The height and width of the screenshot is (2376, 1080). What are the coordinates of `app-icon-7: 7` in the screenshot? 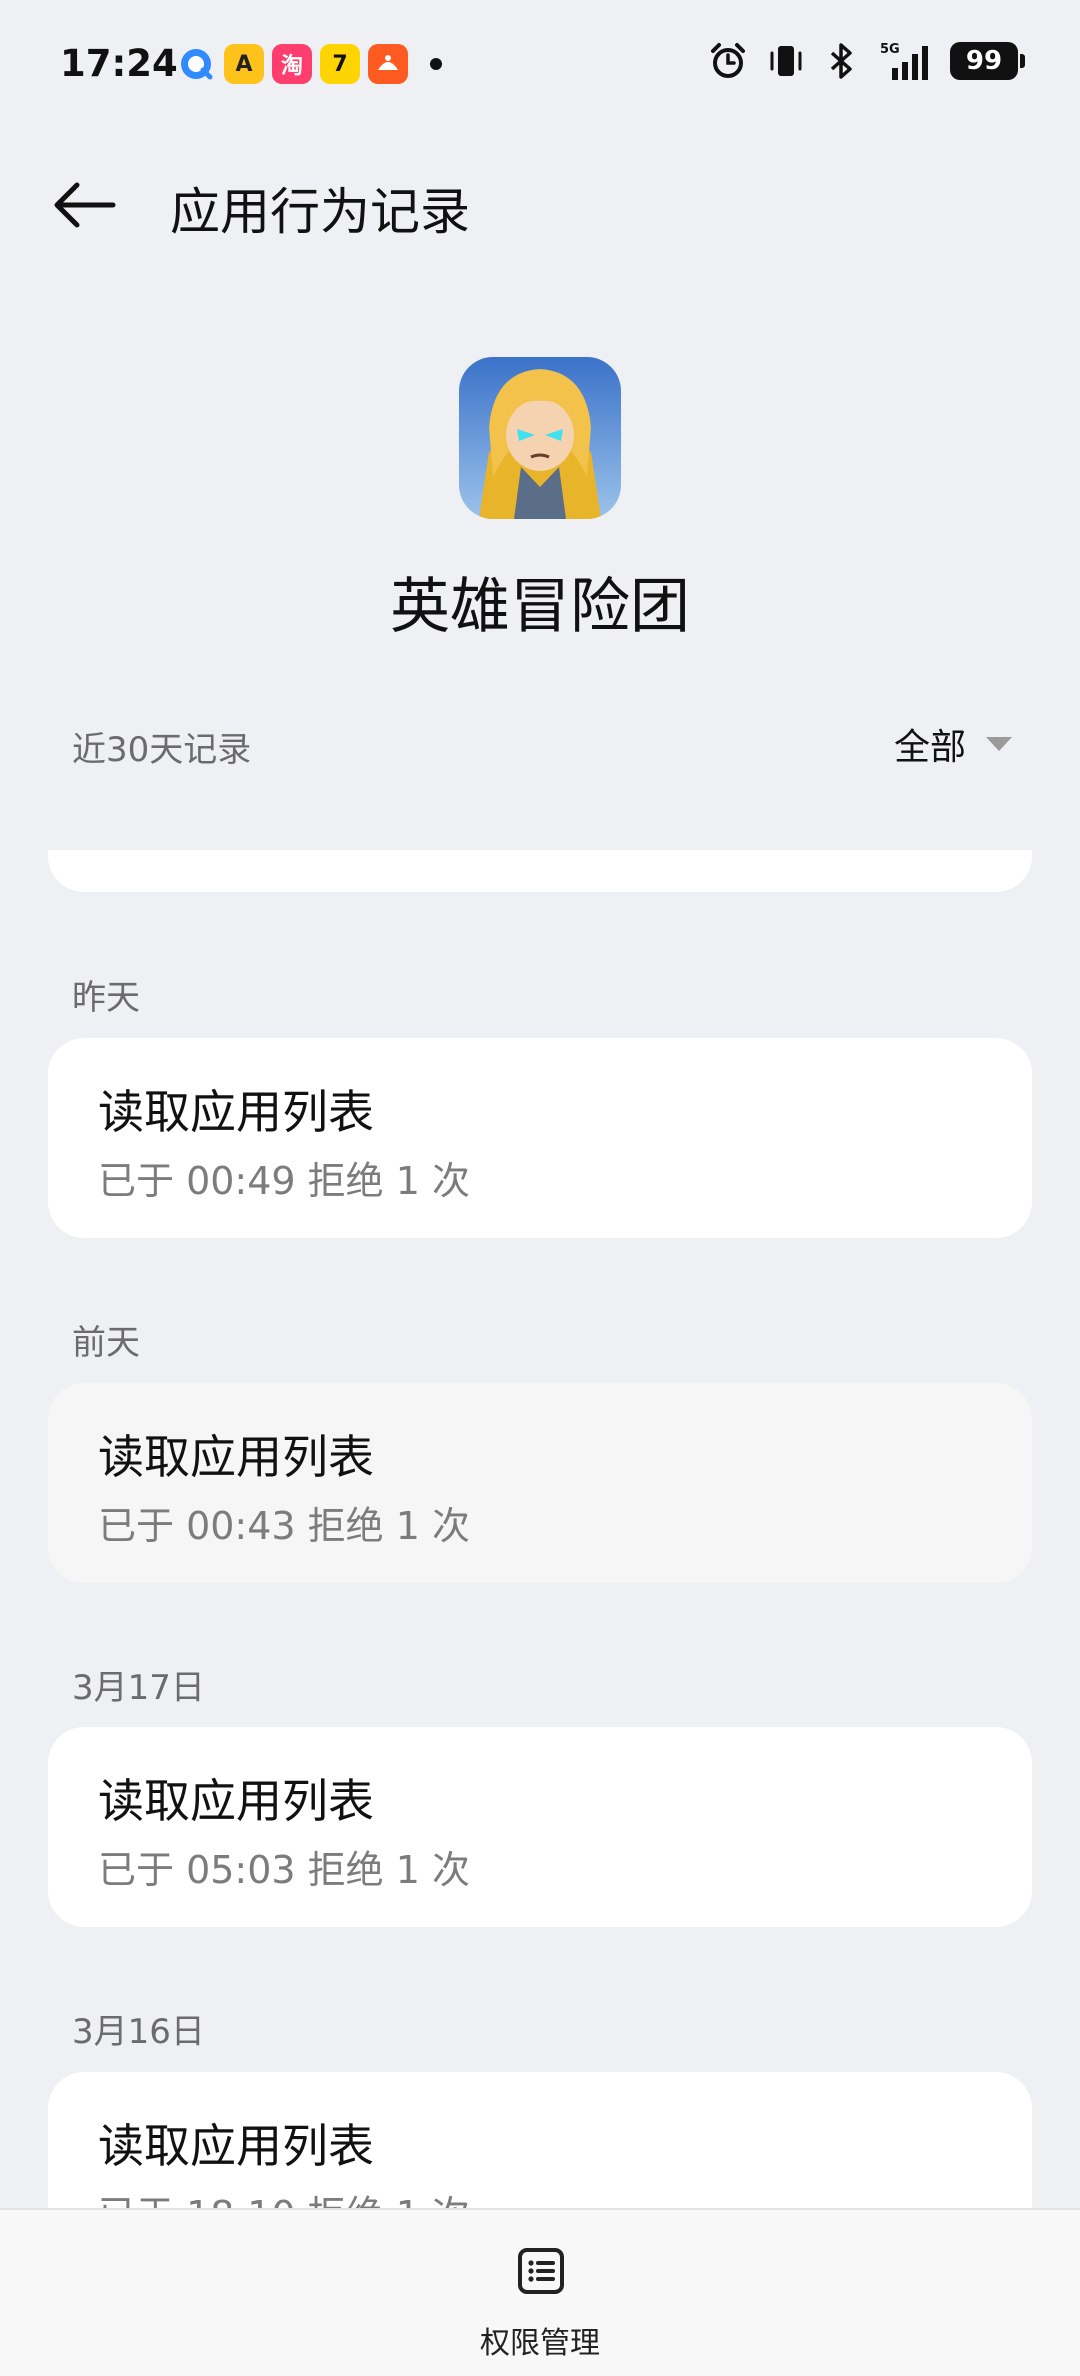 It's located at (340, 64).